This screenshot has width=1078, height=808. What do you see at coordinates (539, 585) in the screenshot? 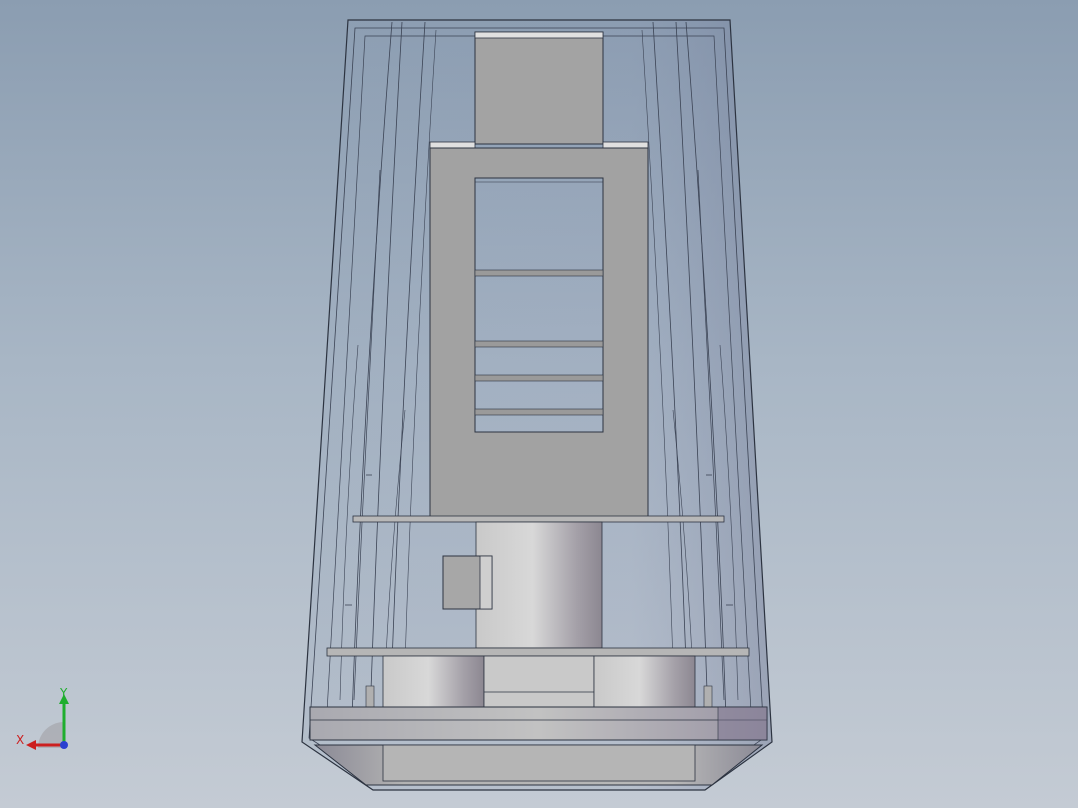
I see `central-cylinder` at bounding box center [539, 585].